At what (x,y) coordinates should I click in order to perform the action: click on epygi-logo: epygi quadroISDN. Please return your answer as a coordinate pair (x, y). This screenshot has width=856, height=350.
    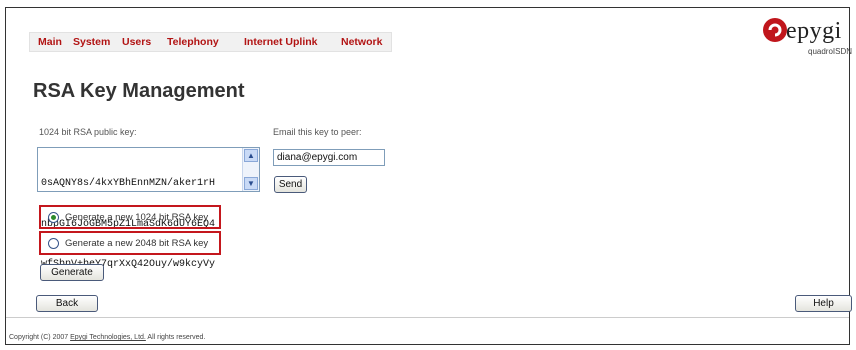
    Looking at the image, I should click on (807, 38).